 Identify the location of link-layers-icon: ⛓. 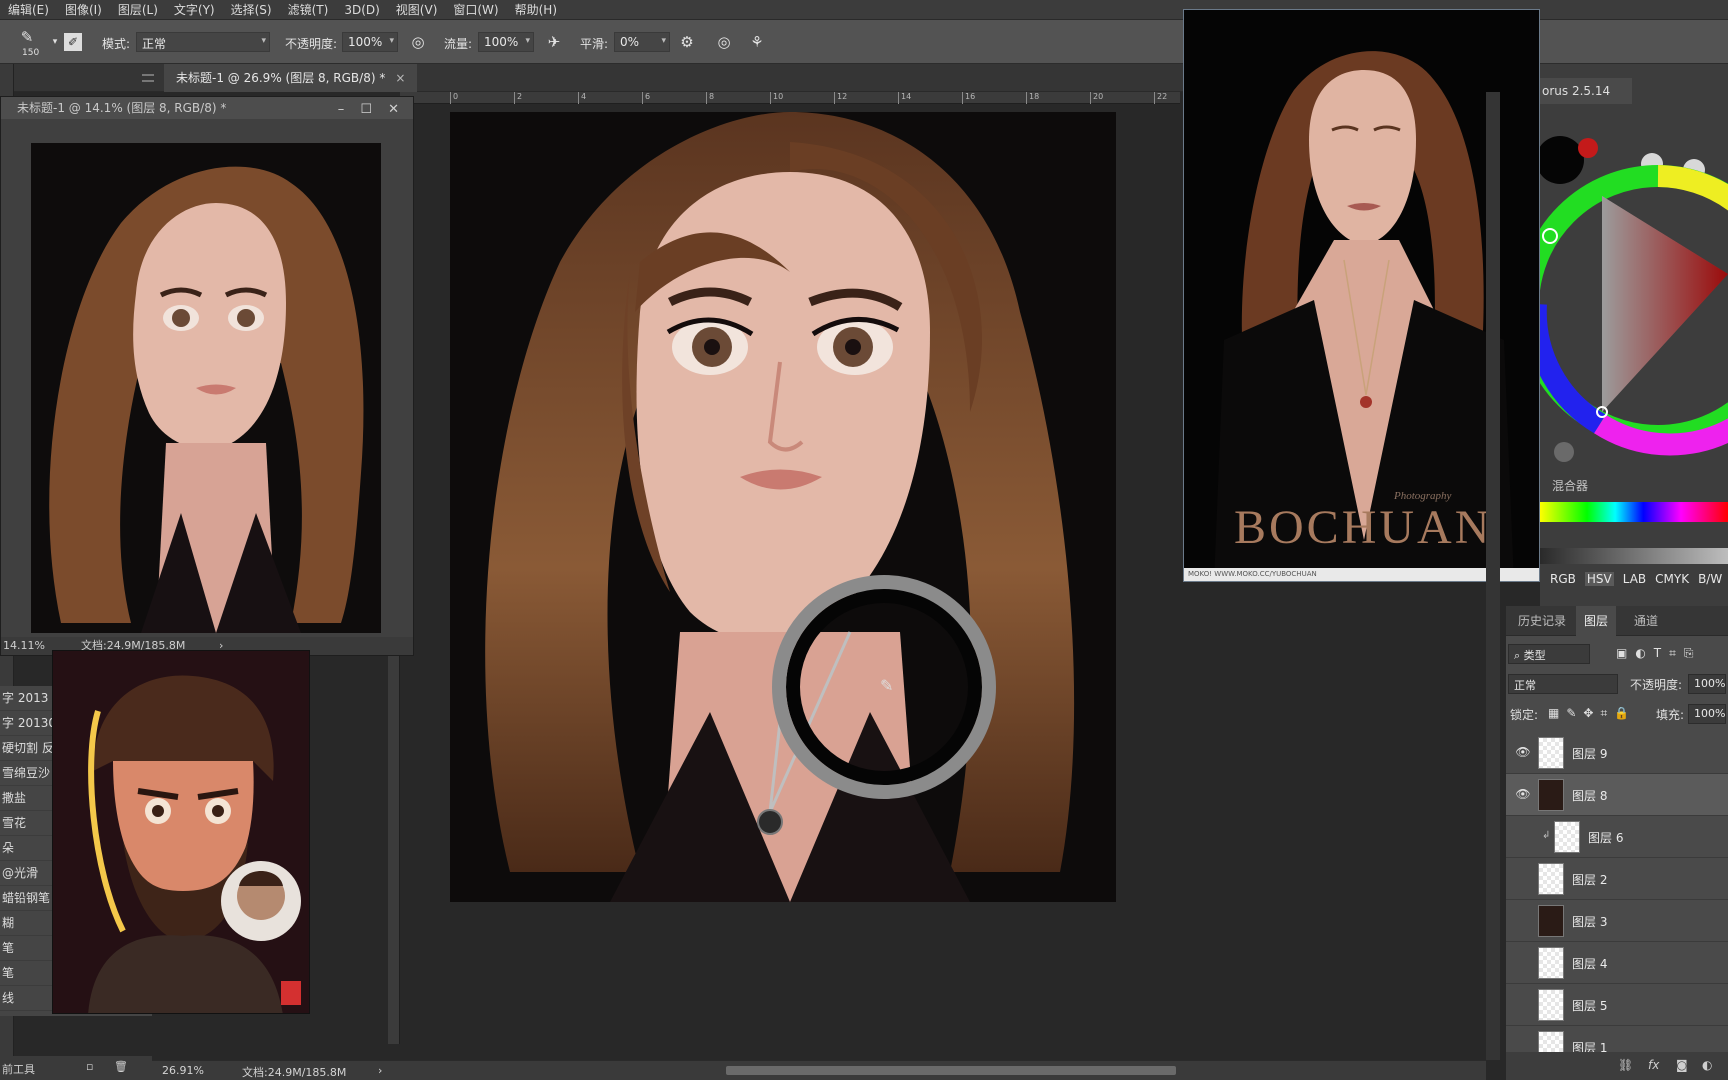
(1625, 1065).